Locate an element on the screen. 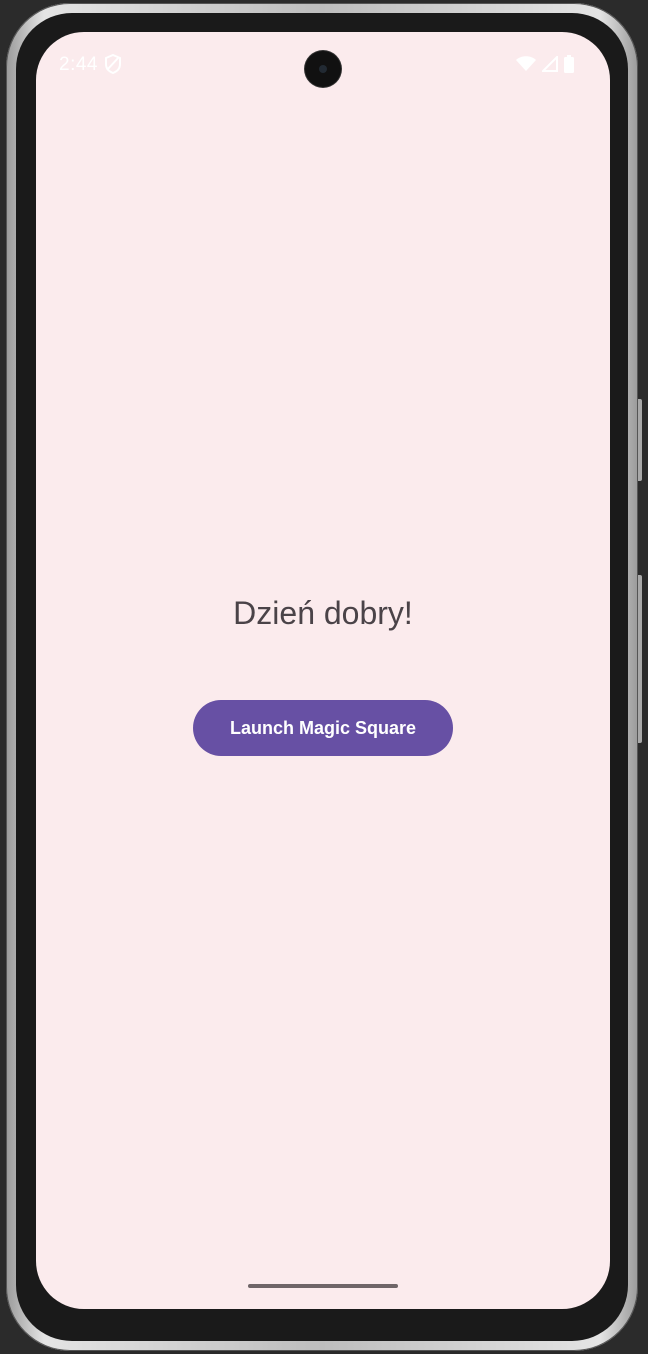  front-camera is located at coordinates (323, 69).